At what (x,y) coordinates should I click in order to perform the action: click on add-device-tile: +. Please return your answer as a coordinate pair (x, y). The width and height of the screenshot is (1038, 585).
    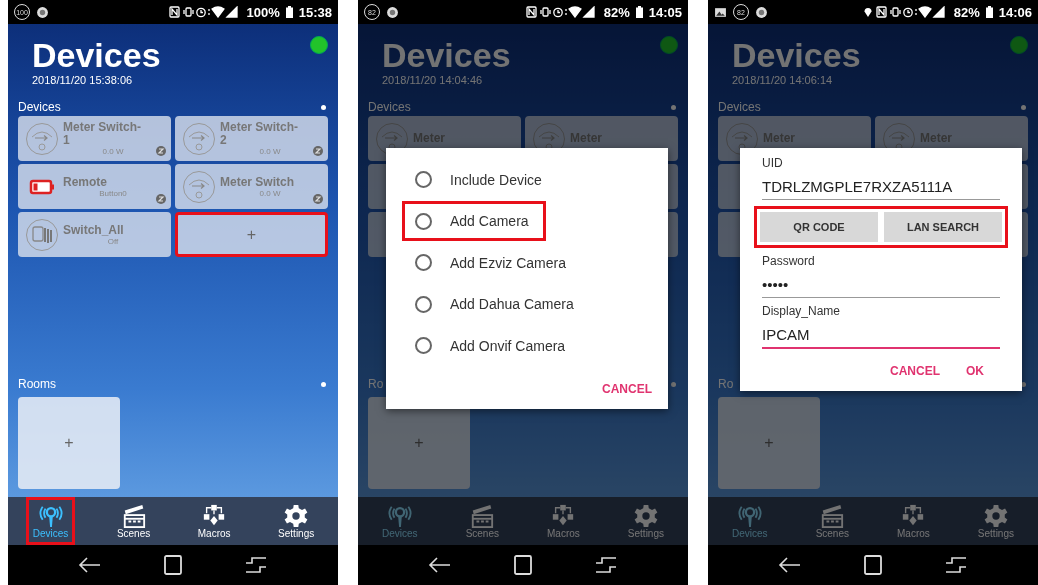
    Looking at the image, I should click on (251, 234).